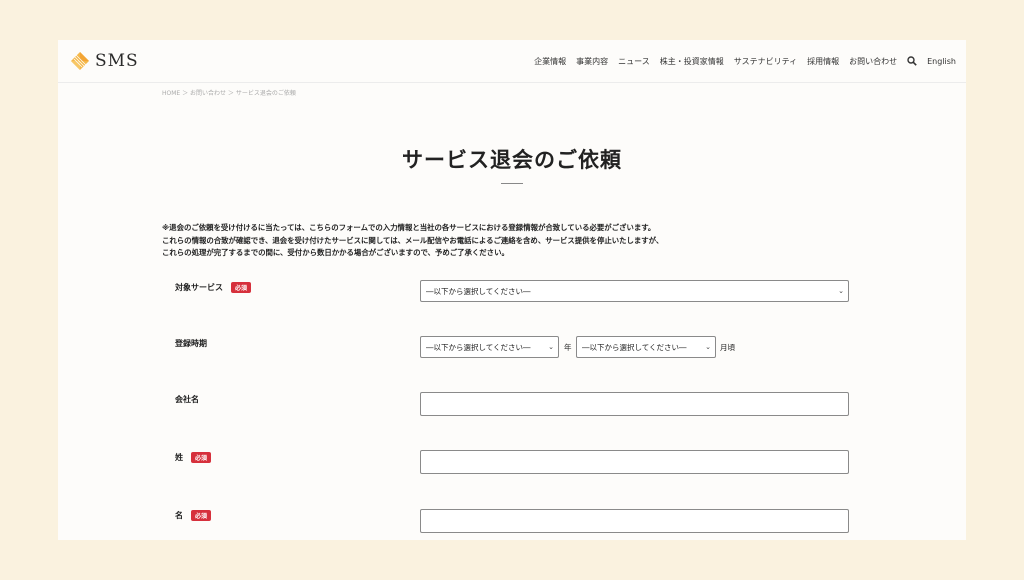 This screenshot has height=580, width=1024. Describe the element at coordinates (229, 92) in the screenshot. I see `breadcrumb: HOME ＞ お問い合わせ ＞ サービス退会のご依頼` at that location.